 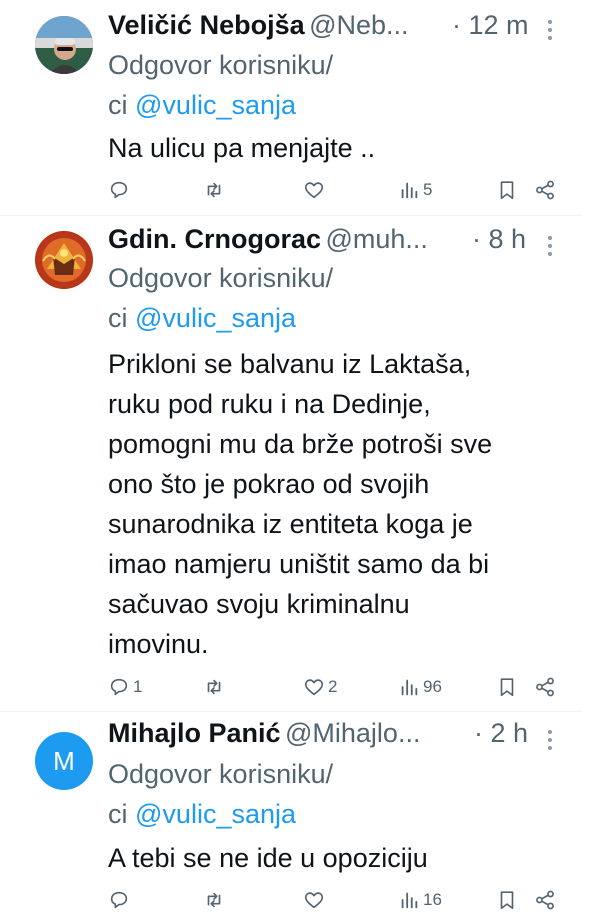 I want to click on avatar: M, so click(x=64, y=761).